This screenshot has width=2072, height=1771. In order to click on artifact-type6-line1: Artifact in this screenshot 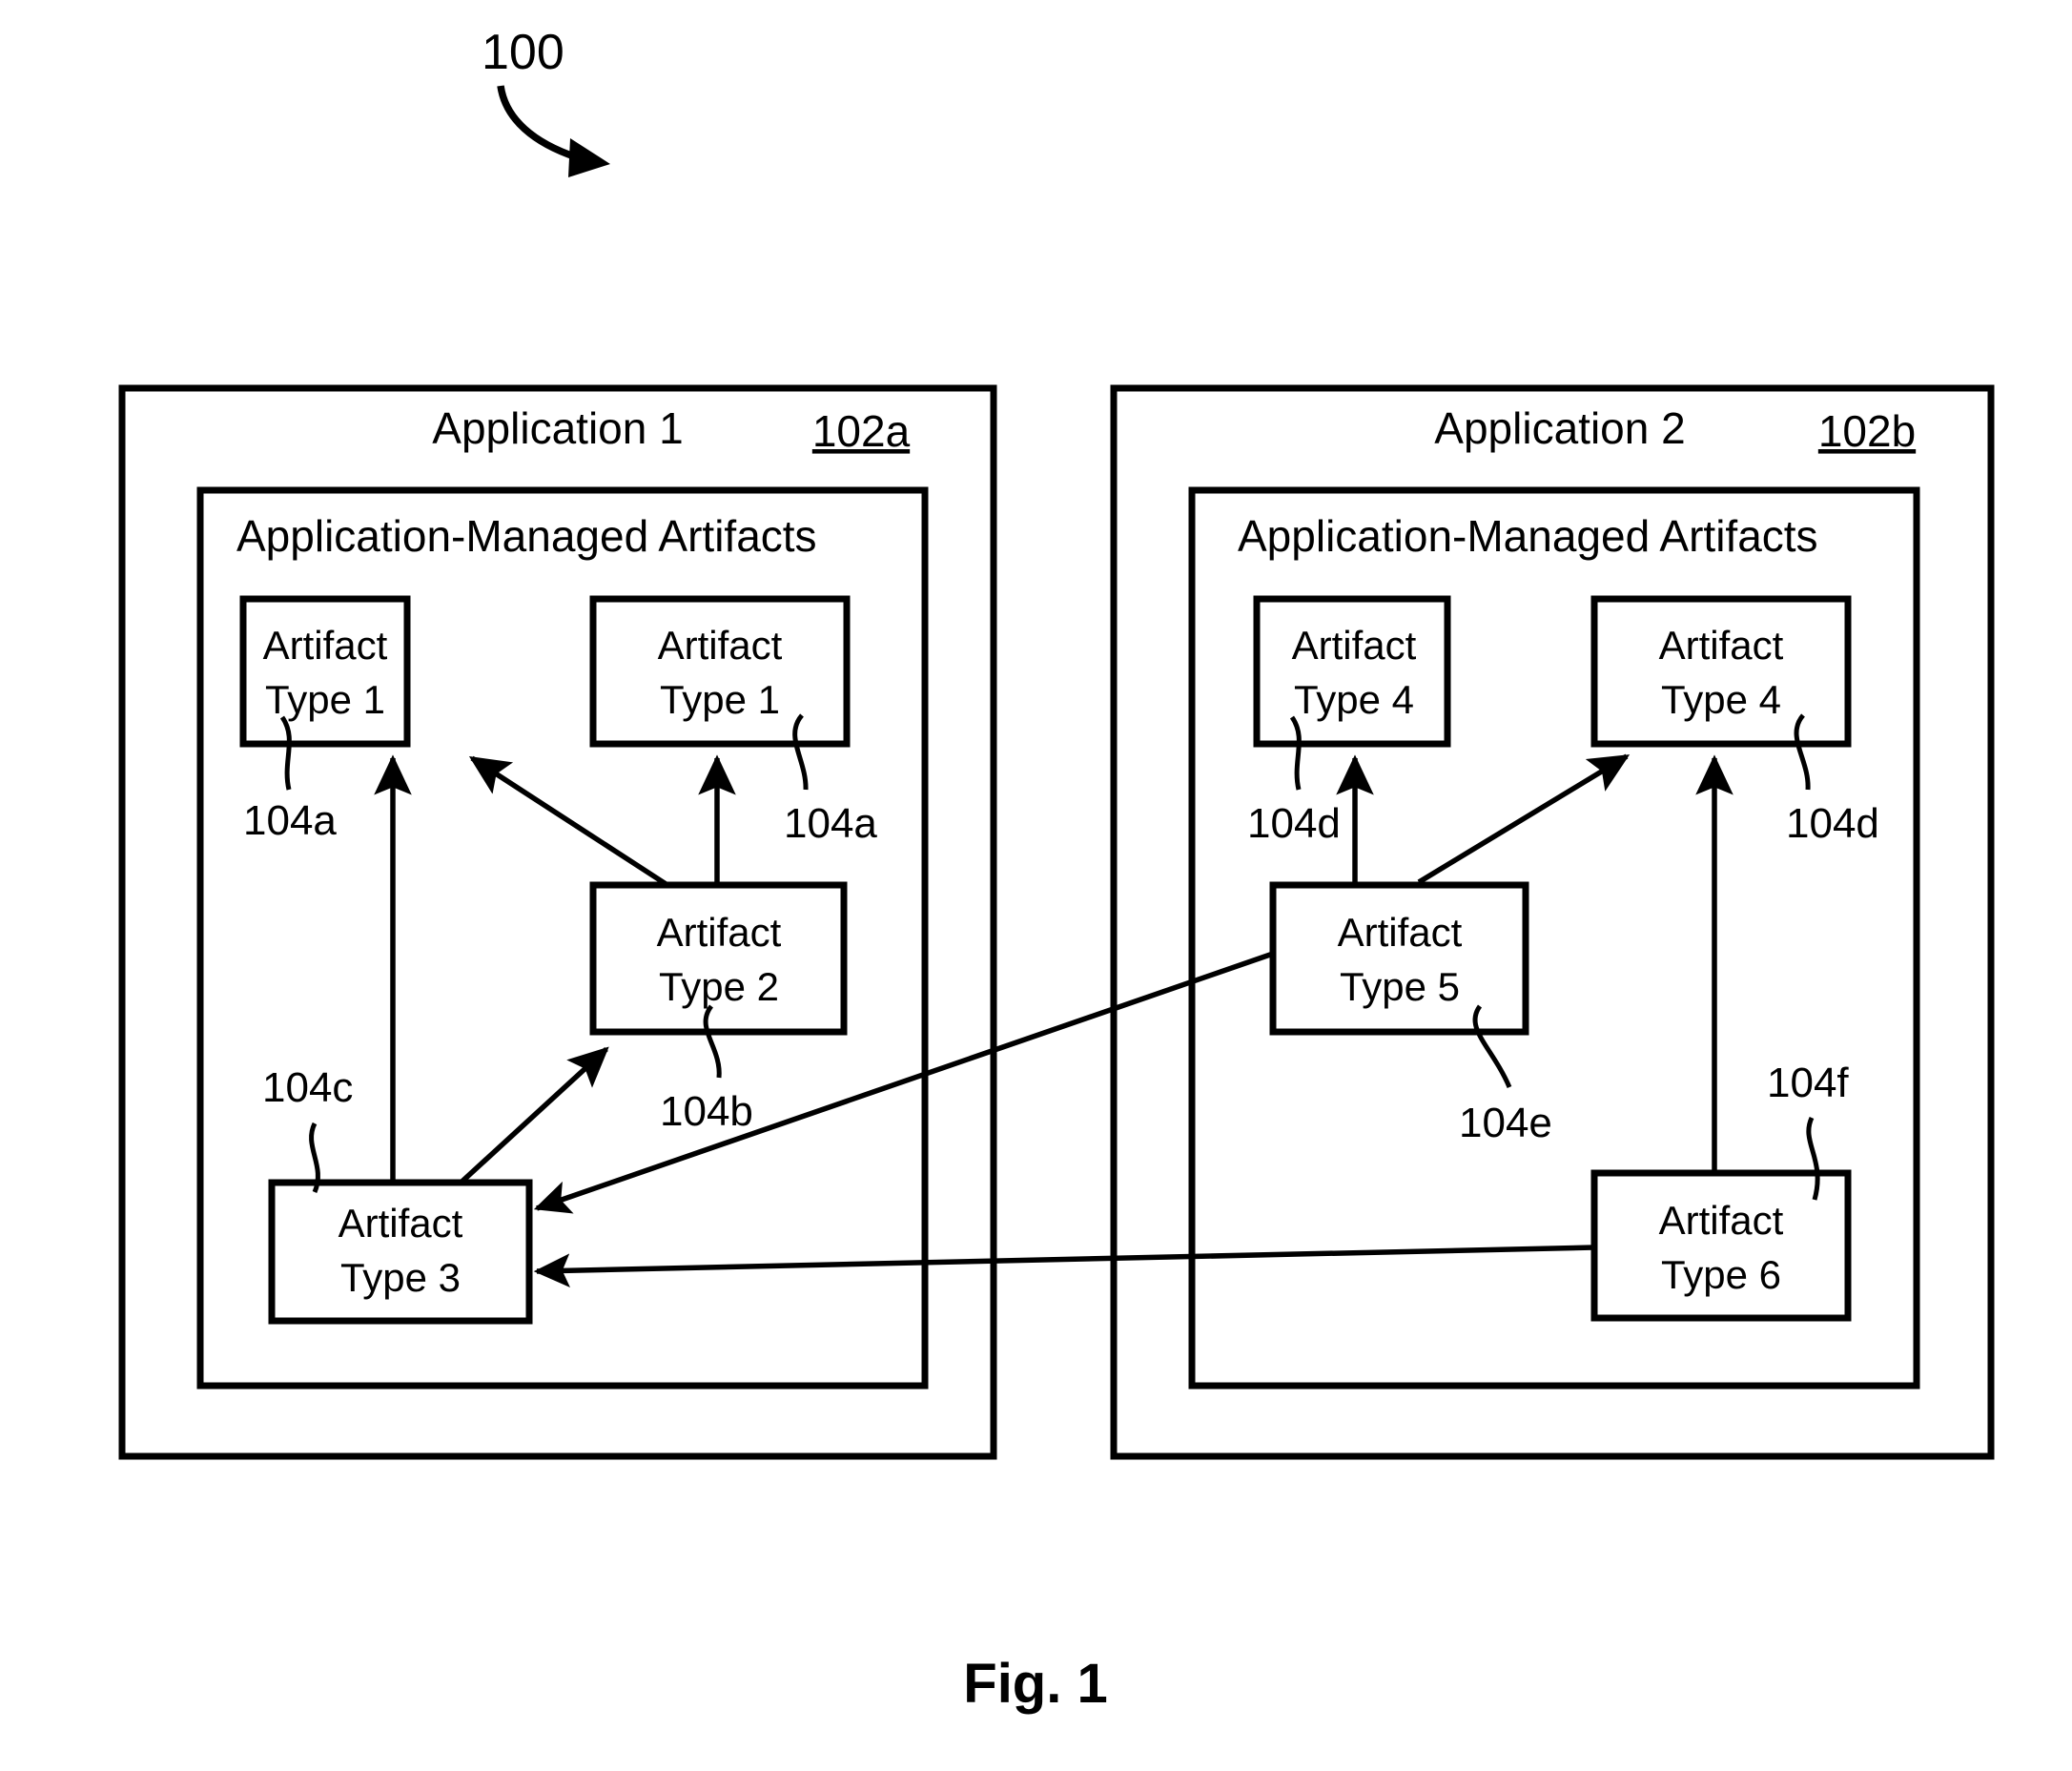, I will do `click(1721, 1220)`.